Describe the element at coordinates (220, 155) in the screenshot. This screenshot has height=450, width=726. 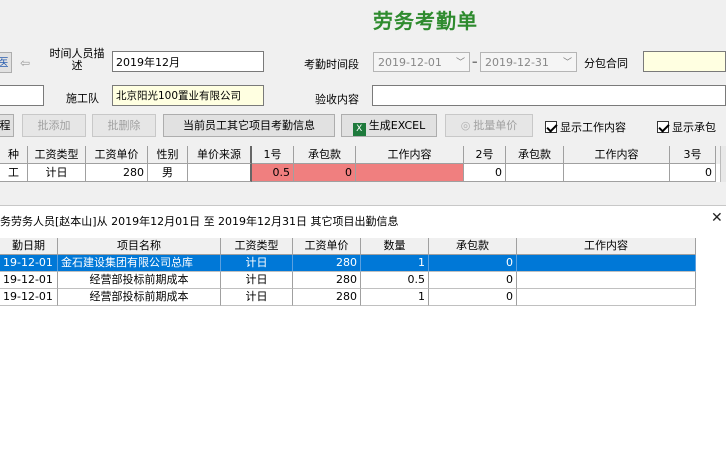
I see `grid-header-cell: 单价来源` at that location.